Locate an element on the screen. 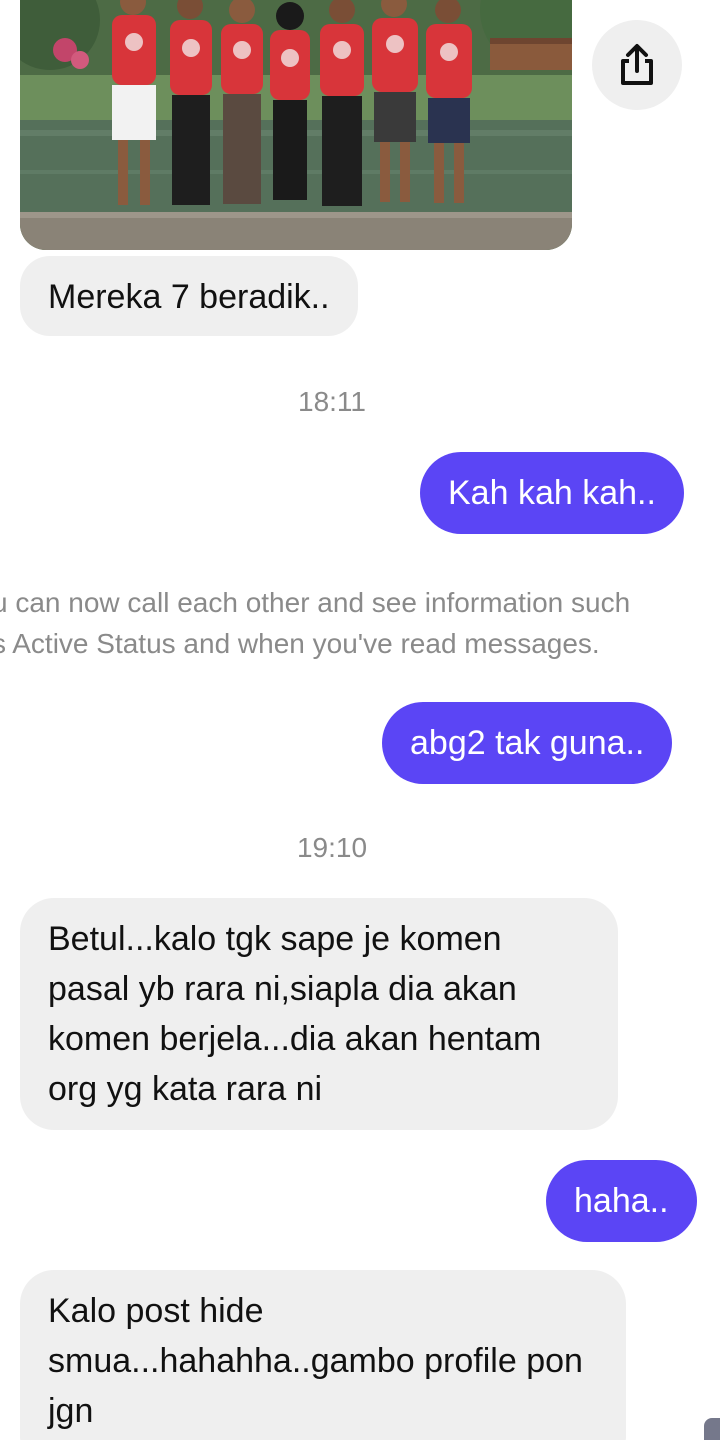  share-button is located at coordinates (637, 65).